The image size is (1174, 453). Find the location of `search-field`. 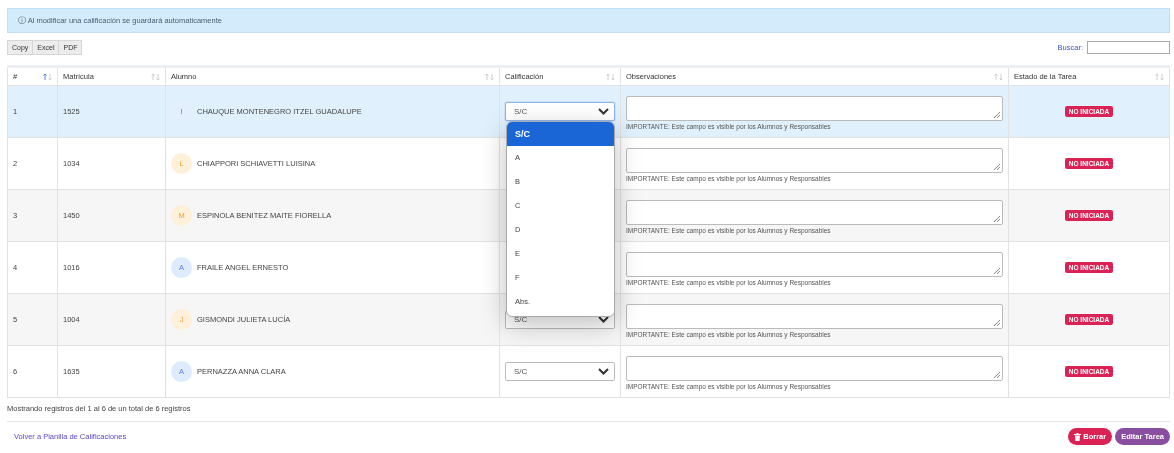

search-field is located at coordinates (1128, 47).